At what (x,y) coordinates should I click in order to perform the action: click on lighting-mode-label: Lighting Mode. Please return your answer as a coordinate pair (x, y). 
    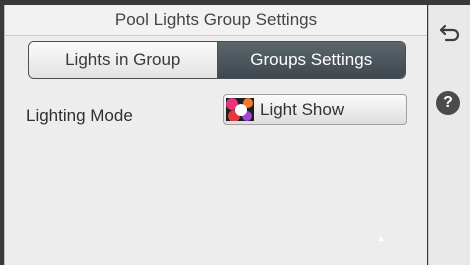
    Looking at the image, I should click on (79, 115).